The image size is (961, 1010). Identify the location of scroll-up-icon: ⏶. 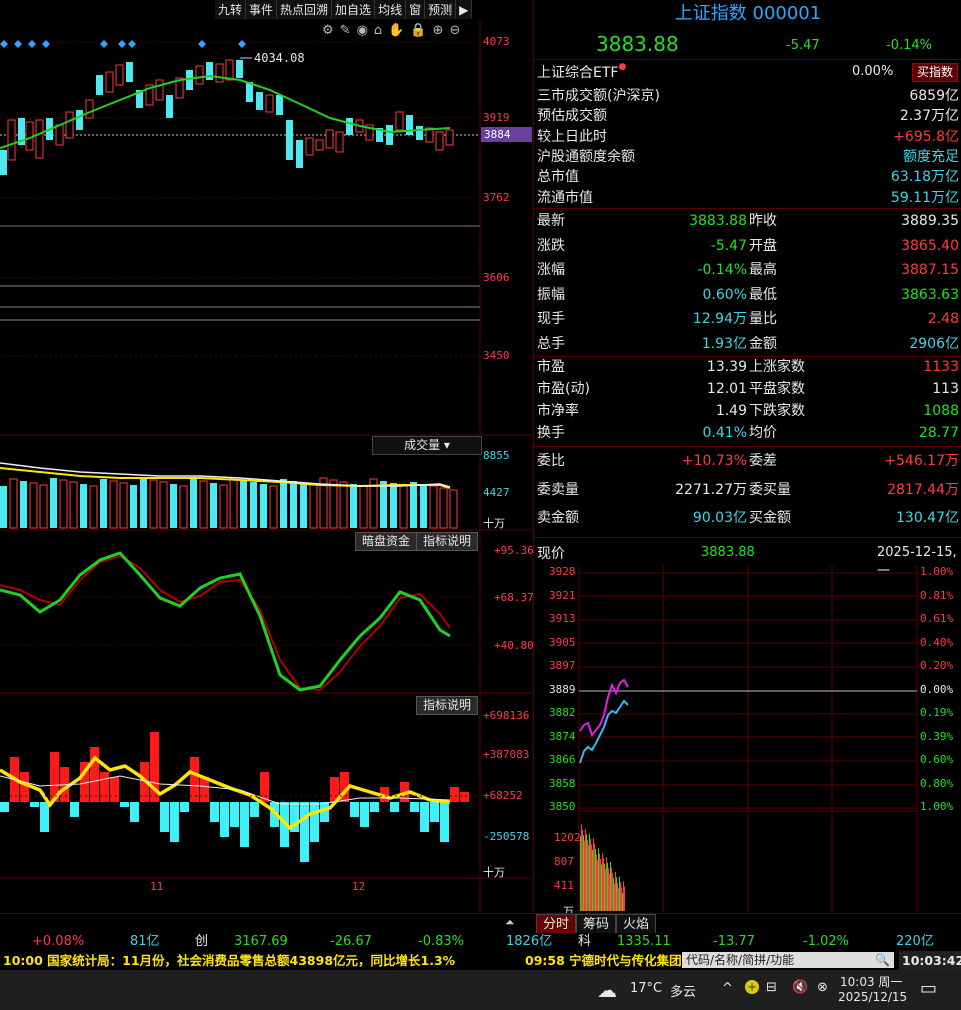
(510, 922).